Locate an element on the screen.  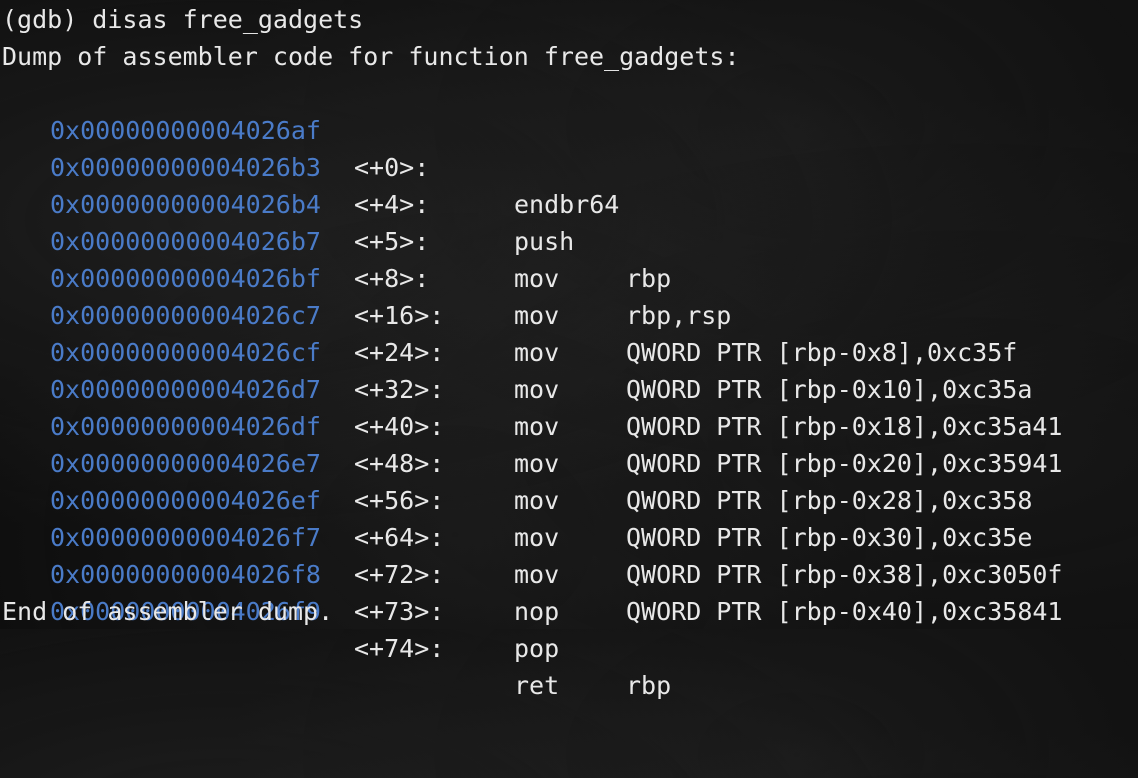
gdb-command-line: (gdb) disas free_gadgets is located at coordinates (183, 19).